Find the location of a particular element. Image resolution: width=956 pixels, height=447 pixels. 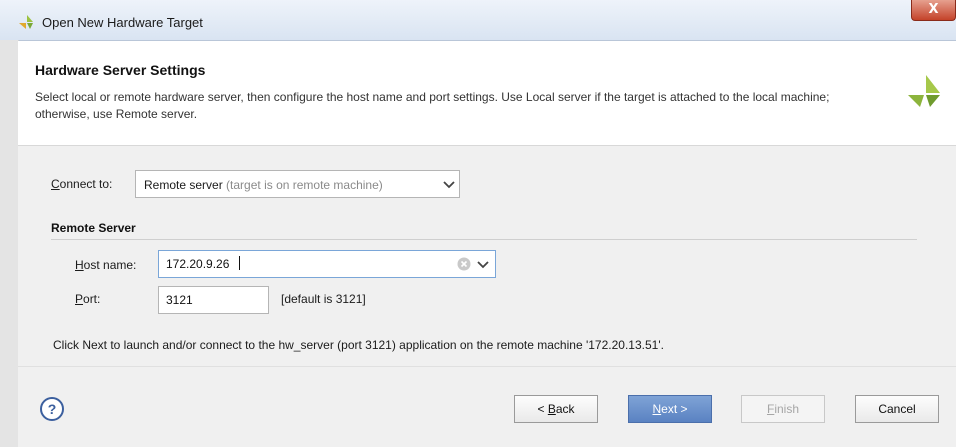

back-button: < Back is located at coordinates (556, 409).